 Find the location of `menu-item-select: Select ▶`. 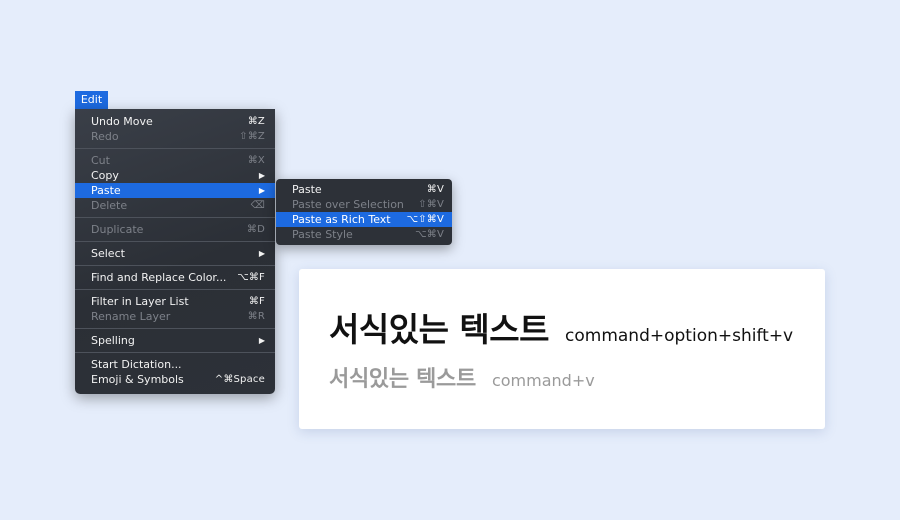

menu-item-select: Select ▶ is located at coordinates (175, 253).